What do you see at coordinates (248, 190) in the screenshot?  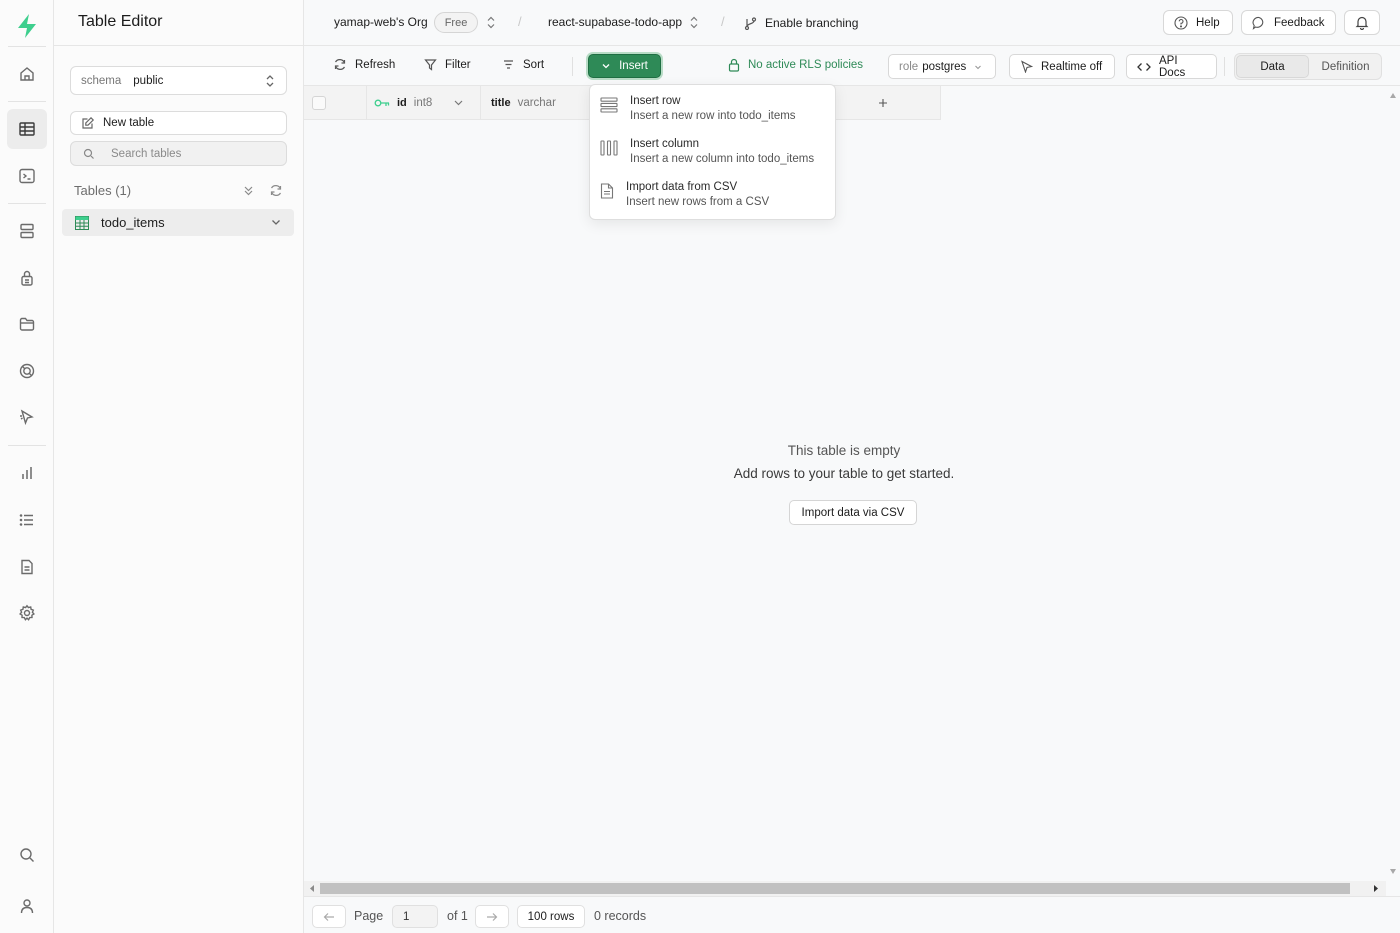 I see `collapse-all-icon` at bounding box center [248, 190].